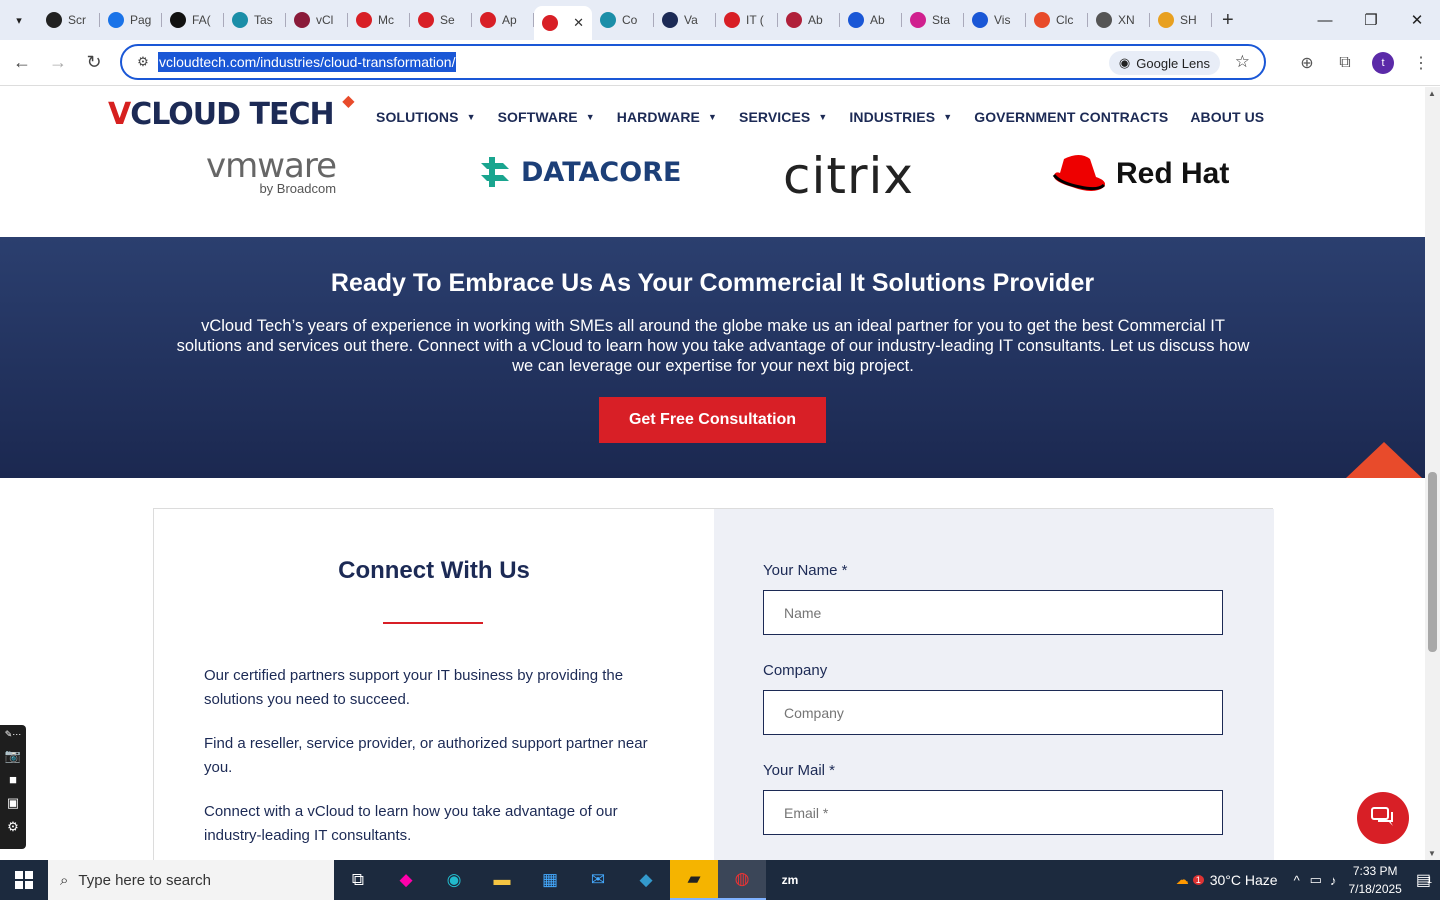 This screenshot has width=1440, height=900. Describe the element at coordinates (1124, 62) in the screenshot. I see `lens-icon: ◉` at that location.